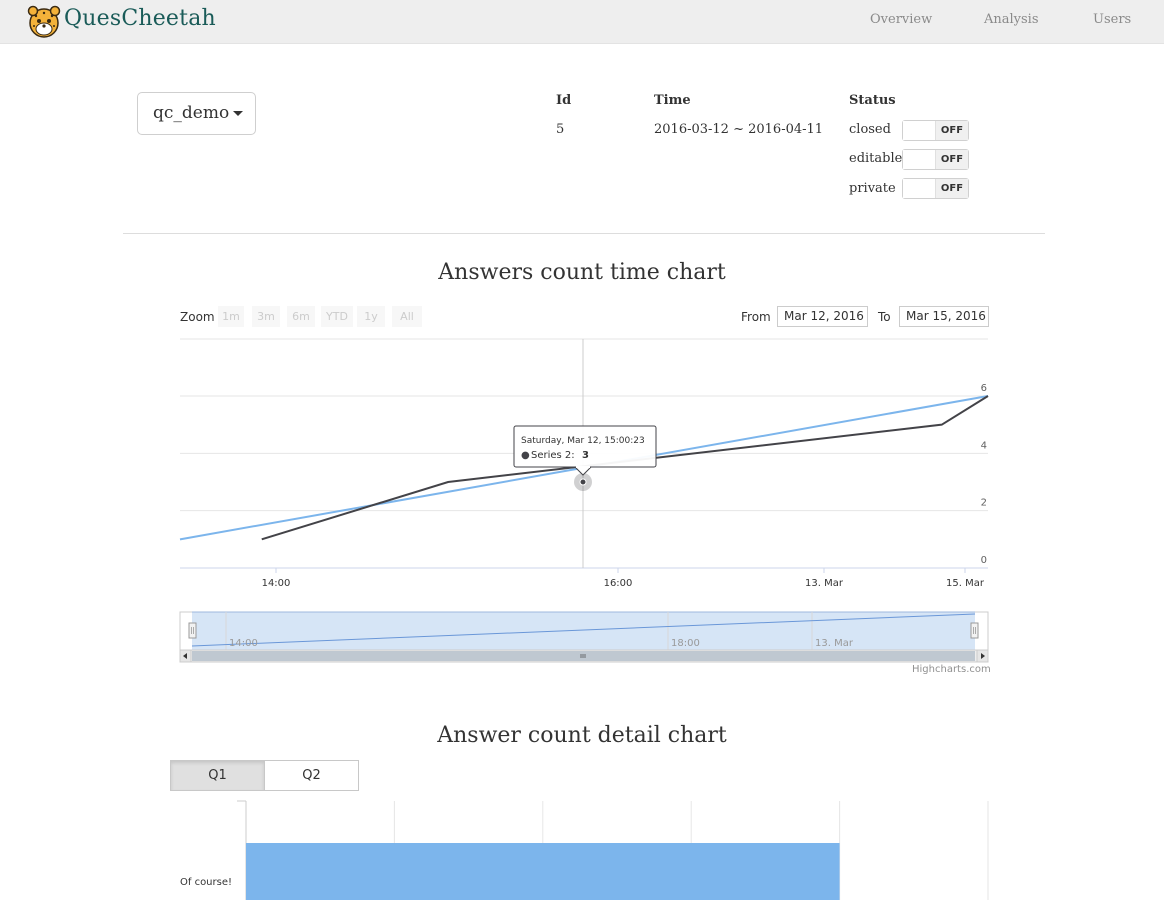  I want to click on detail-chart: Of course!, so click(584, 850).